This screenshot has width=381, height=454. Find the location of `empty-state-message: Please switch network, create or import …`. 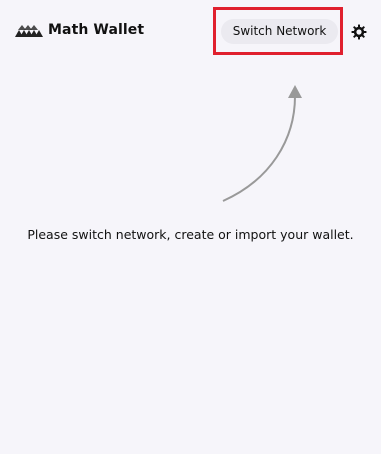

empty-state-message: Please switch network, create or import … is located at coordinates (190, 234).